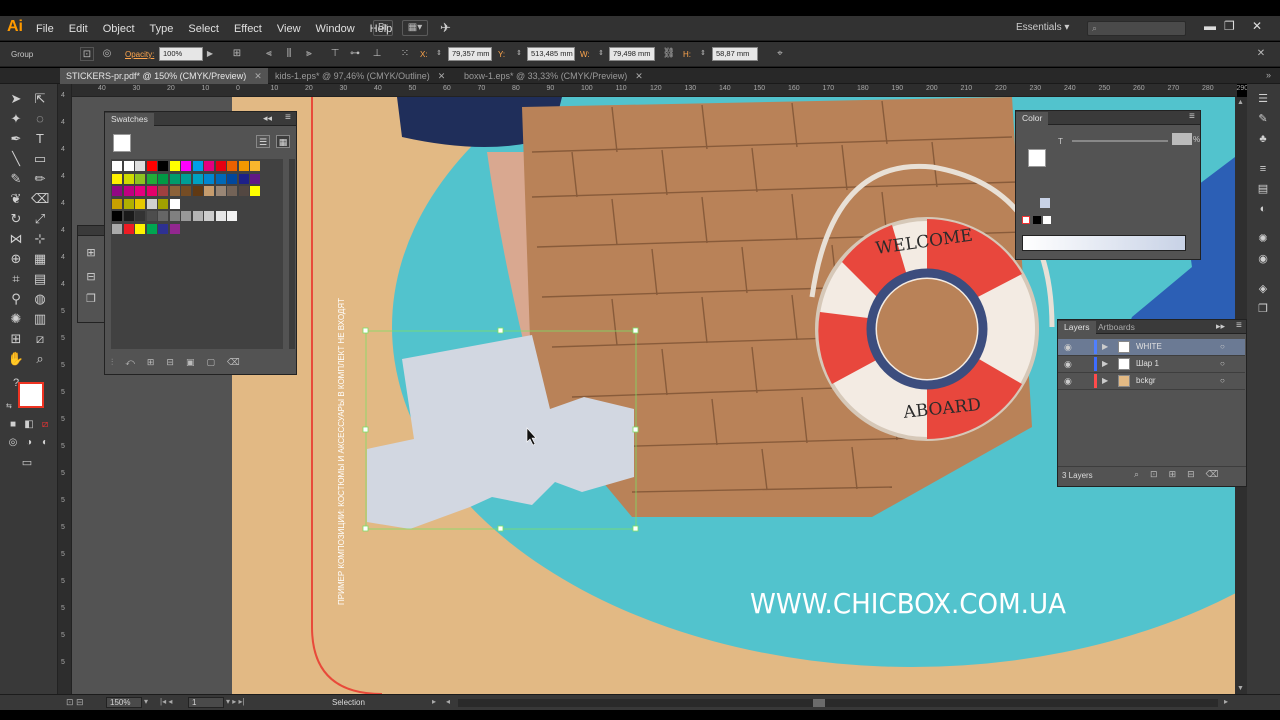 The width and height of the screenshot is (1280, 720). What do you see at coordinates (1037, 158) in the screenshot?
I see `color-fill-indicator` at bounding box center [1037, 158].